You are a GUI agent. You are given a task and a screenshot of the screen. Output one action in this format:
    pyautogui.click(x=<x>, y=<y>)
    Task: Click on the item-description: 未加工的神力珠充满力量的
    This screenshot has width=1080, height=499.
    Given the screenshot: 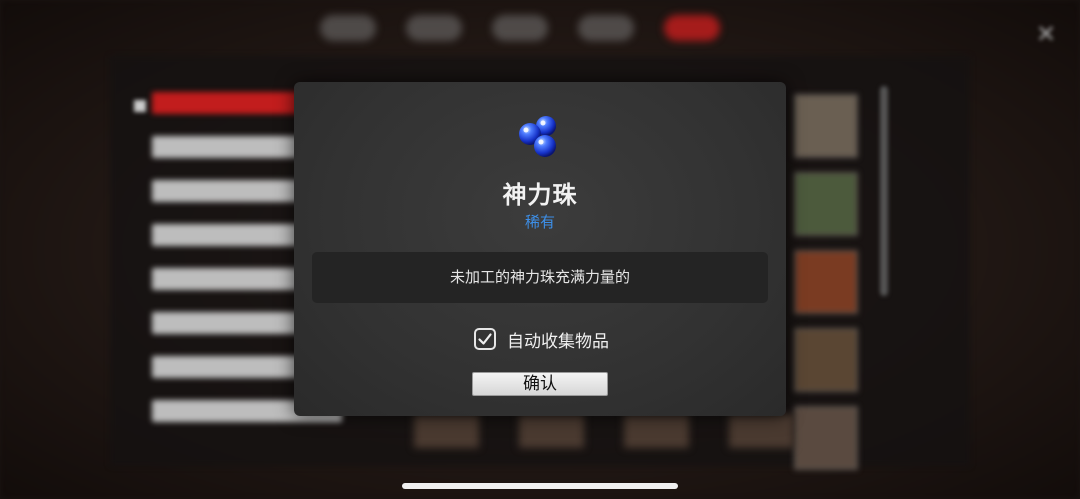 What is the action you would take?
    pyautogui.click(x=540, y=277)
    